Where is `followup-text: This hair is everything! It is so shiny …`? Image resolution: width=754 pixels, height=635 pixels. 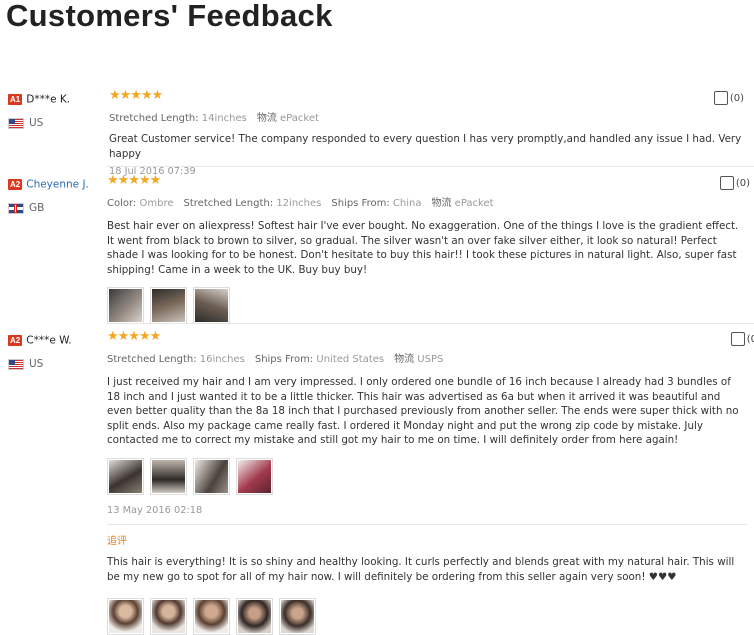
followup-text: This hair is everything! It is so shiny … is located at coordinates (421, 569).